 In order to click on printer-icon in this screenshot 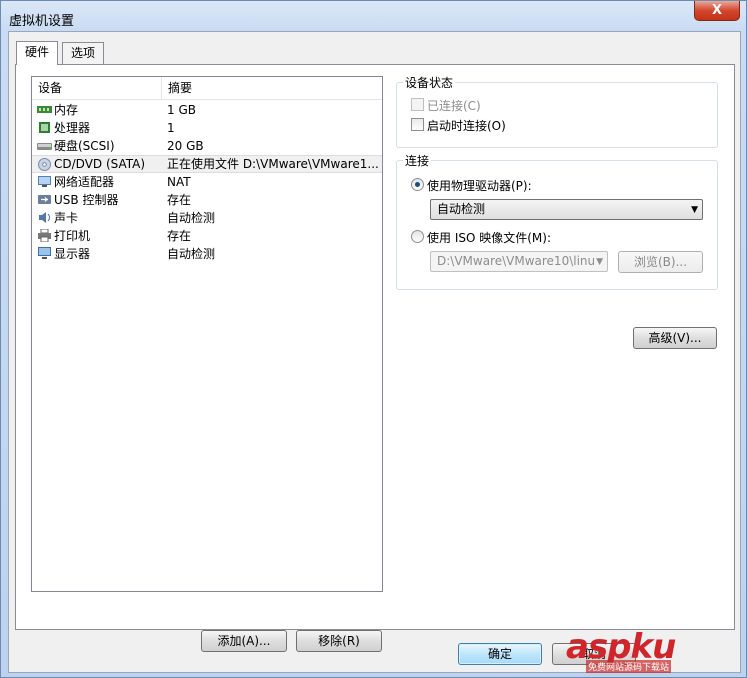, I will do `click(44, 235)`.